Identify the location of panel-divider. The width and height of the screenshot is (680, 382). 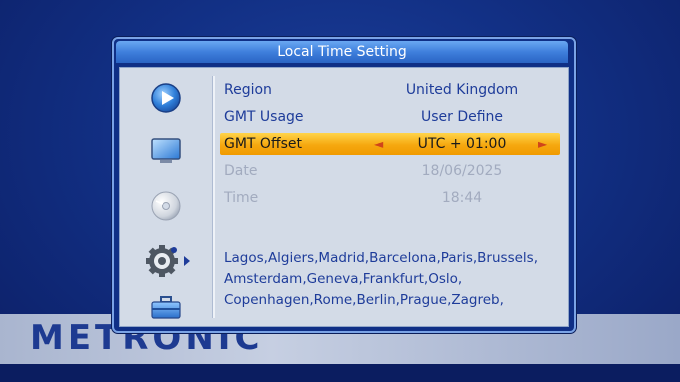
(213, 197).